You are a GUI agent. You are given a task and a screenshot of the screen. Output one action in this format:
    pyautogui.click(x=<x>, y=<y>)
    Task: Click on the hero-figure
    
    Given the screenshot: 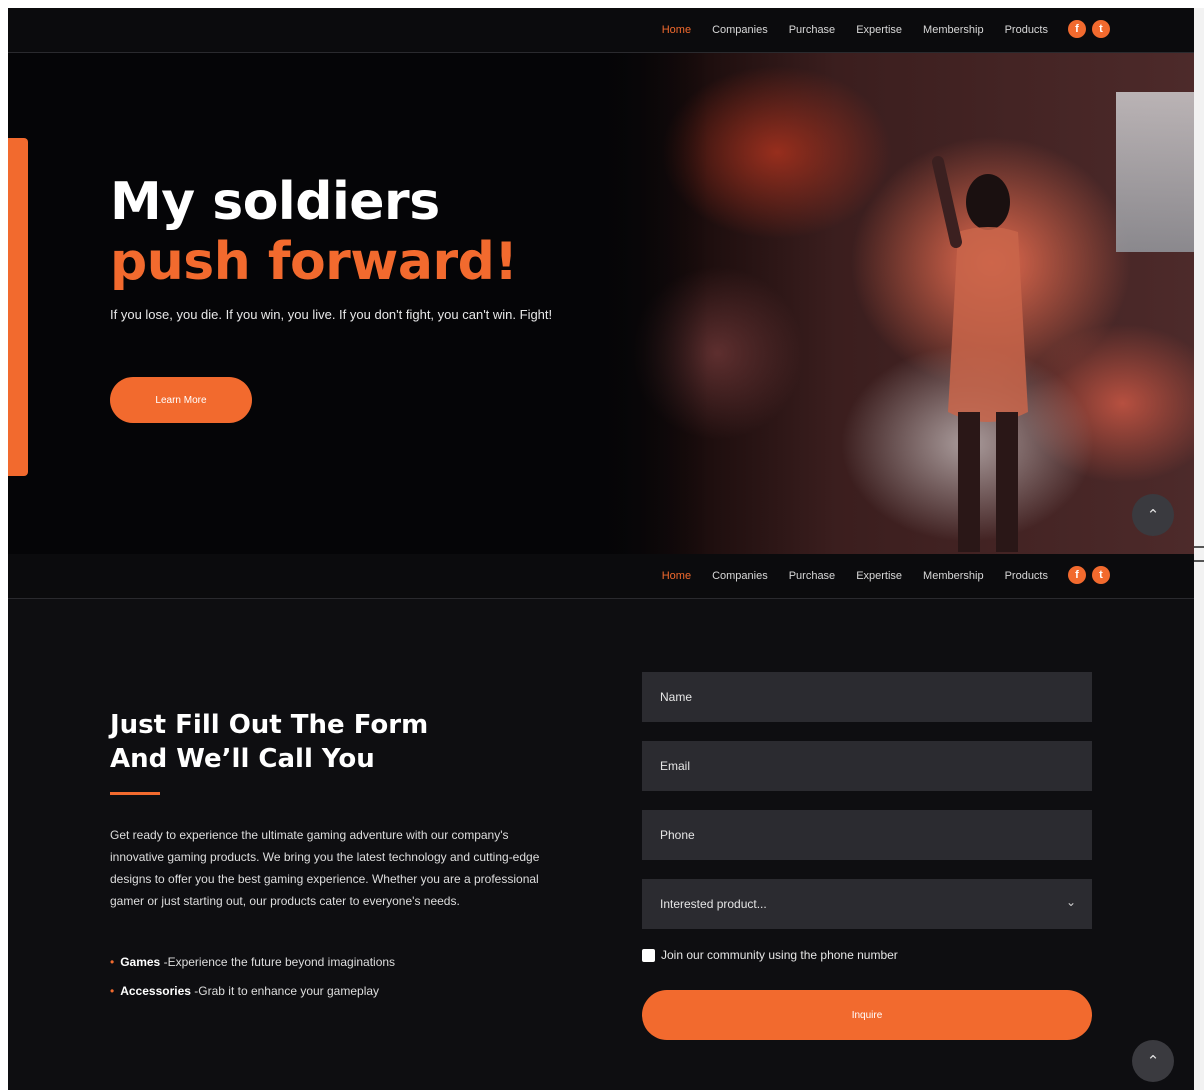 What is the action you would take?
    pyautogui.click(x=980, y=354)
    